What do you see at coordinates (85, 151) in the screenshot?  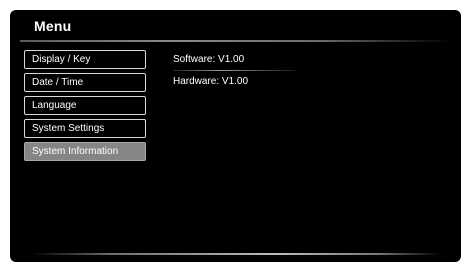 I see `menu-item-system-information: System Information` at bounding box center [85, 151].